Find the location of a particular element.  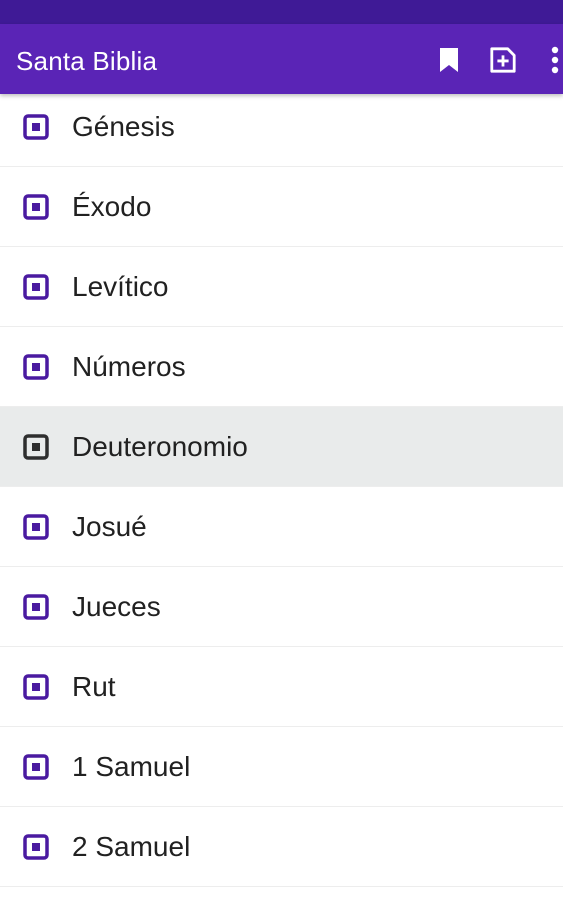

book-label: Rut is located at coordinates (94, 686).